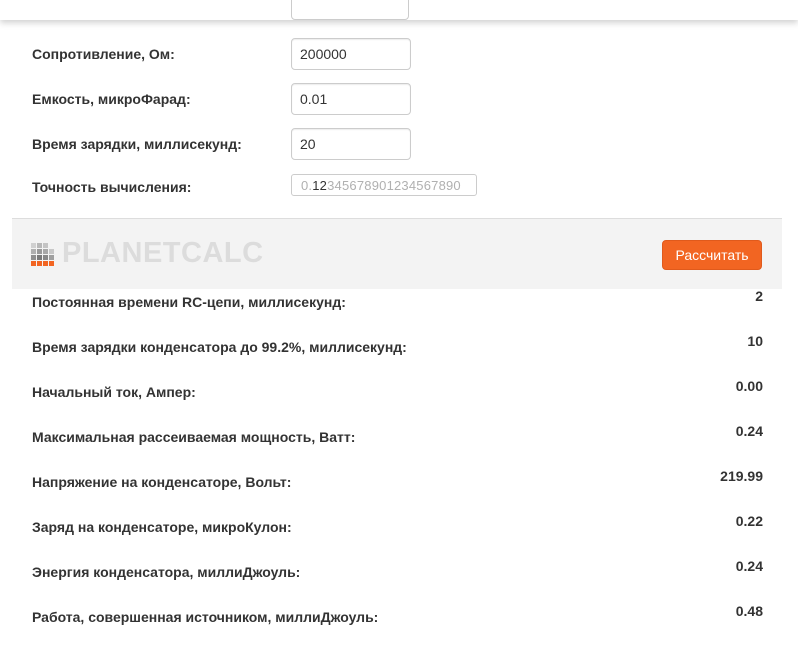 This screenshot has height=660, width=798. Describe the element at coordinates (350, 10) in the screenshot. I see `clipped-input-field` at that location.